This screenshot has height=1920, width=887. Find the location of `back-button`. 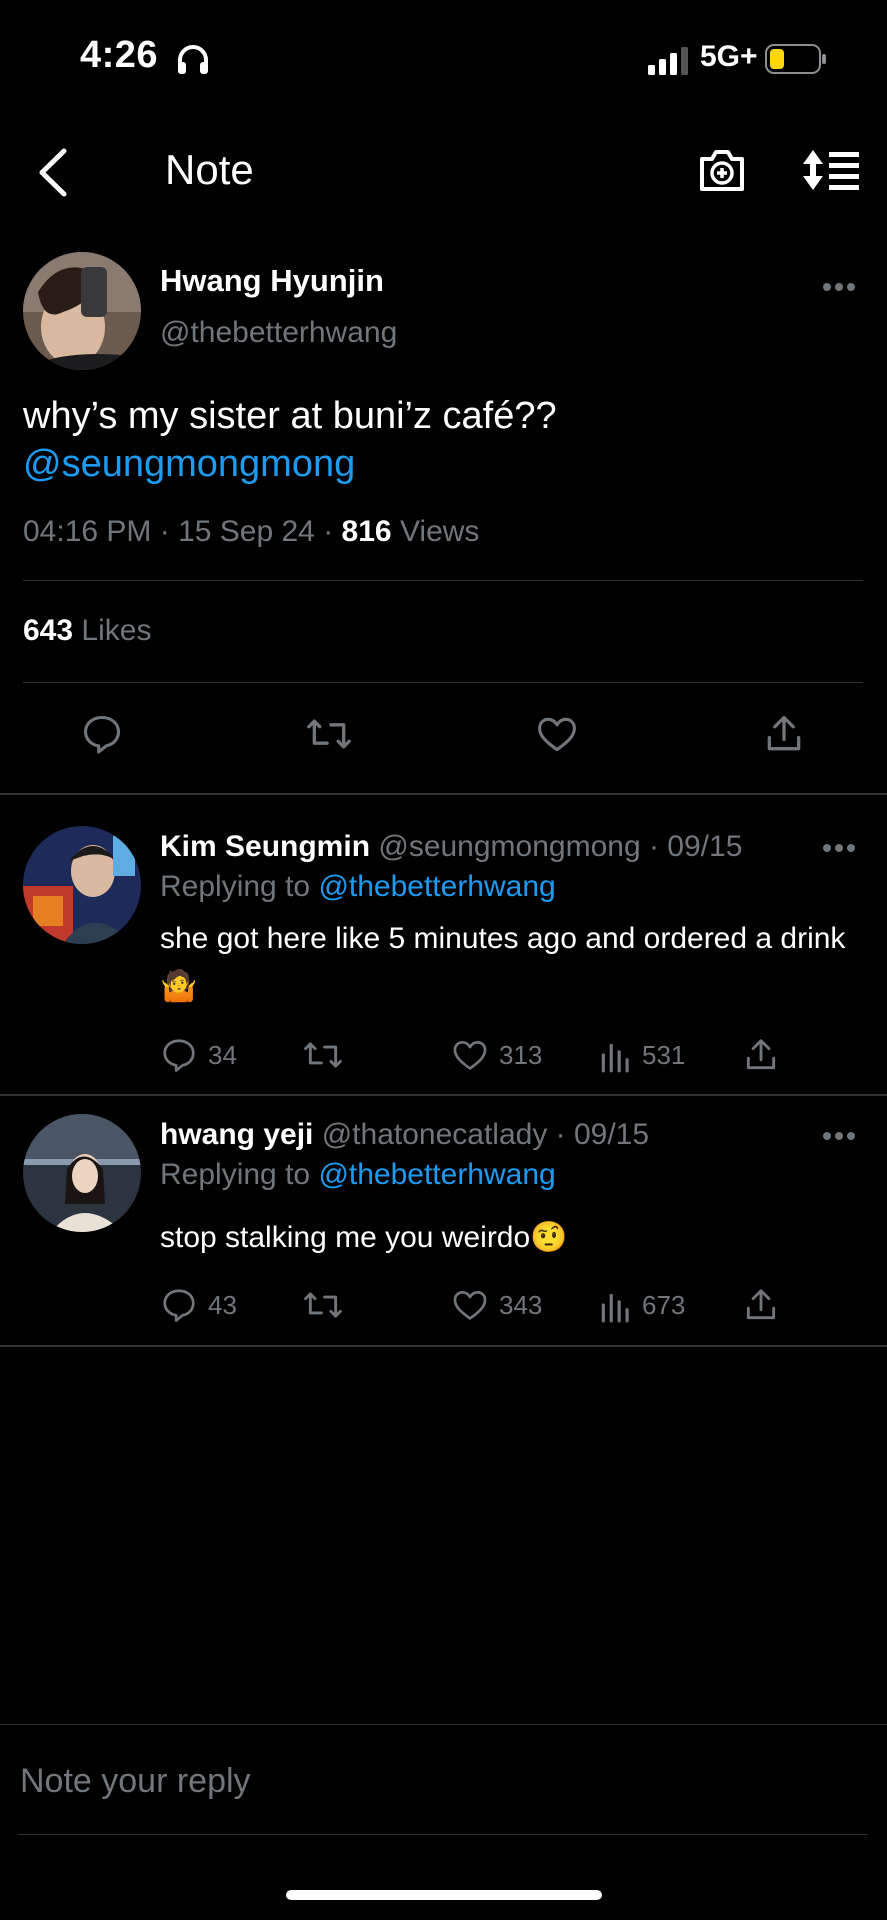

back-button is located at coordinates (55, 172).